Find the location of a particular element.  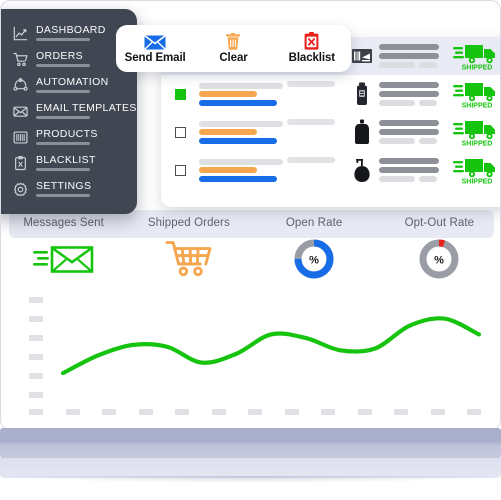

kpi-card-shipped-orders: Shipped Orders is located at coordinates (188, 250).